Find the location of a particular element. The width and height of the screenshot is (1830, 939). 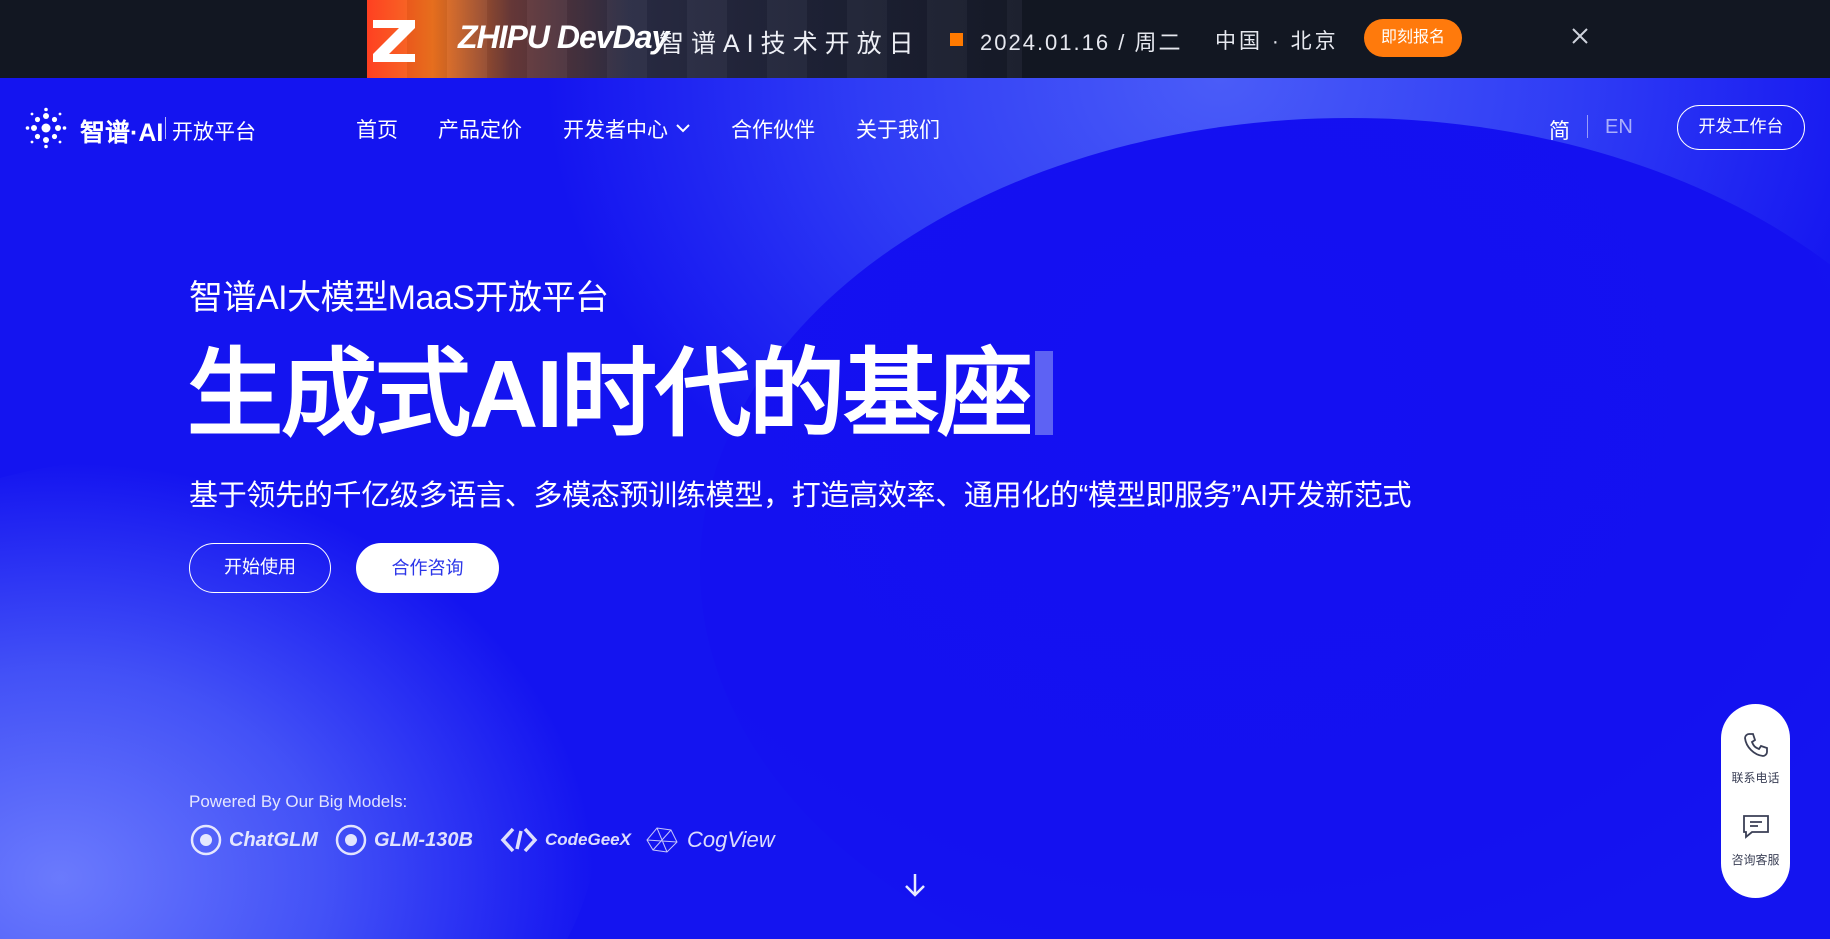

powered-by-label: Powered By Our Big Models: is located at coordinates (298, 801).